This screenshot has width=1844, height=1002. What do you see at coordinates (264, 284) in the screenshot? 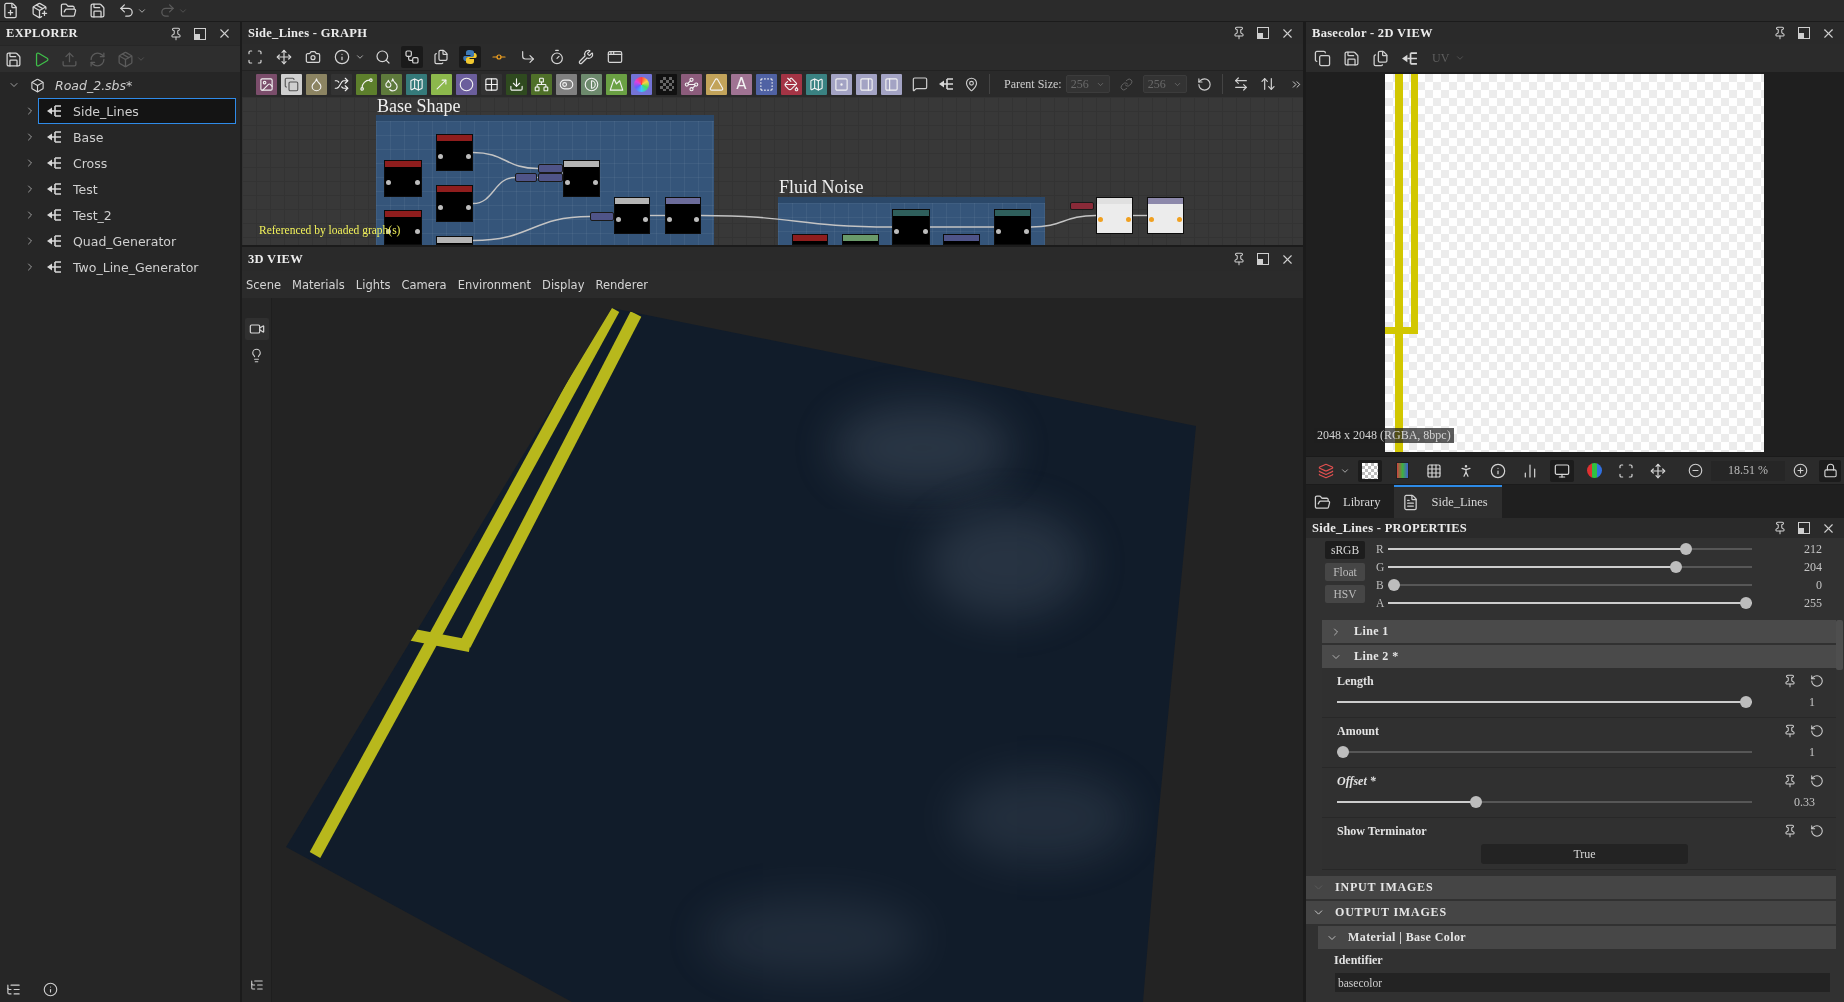
I see `menu-item: Scene` at bounding box center [264, 284].